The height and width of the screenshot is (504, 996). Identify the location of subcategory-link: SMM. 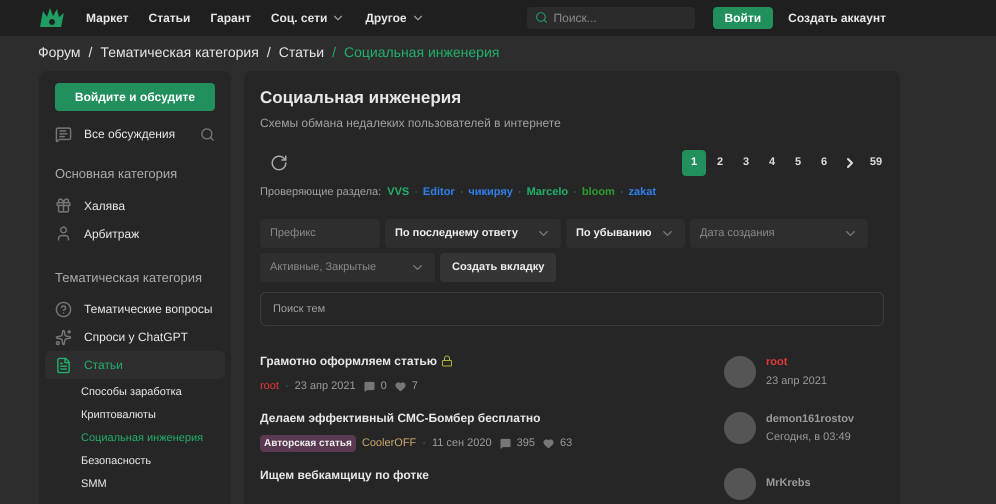
(148, 484).